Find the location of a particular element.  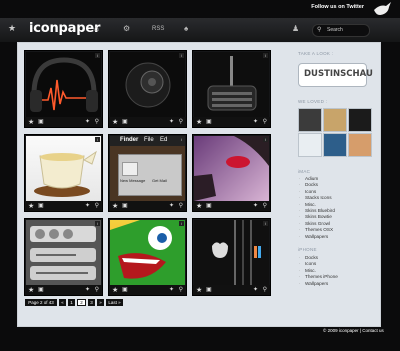

page-1-button: 1 is located at coordinates (71, 302).